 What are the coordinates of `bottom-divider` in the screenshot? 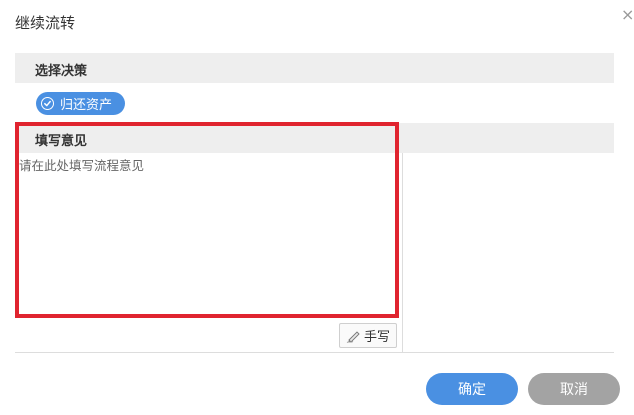 It's located at (314, 352).